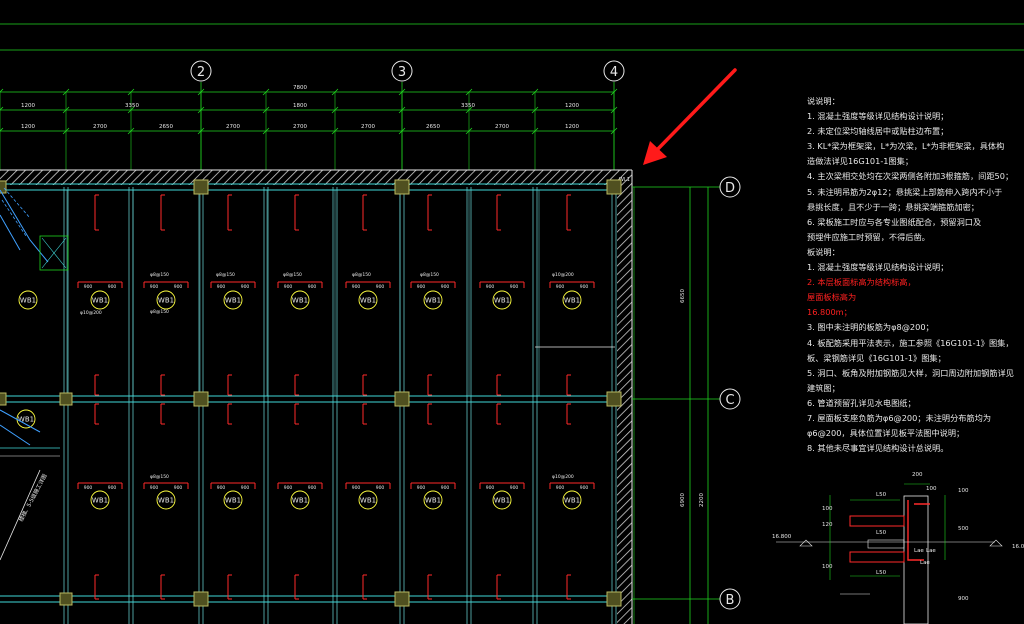  Describe the element at coordinates (878, 267) in the screenshot. I see `note-line: 1. 混凝土强度等级详见结构设计说明；` at that location.